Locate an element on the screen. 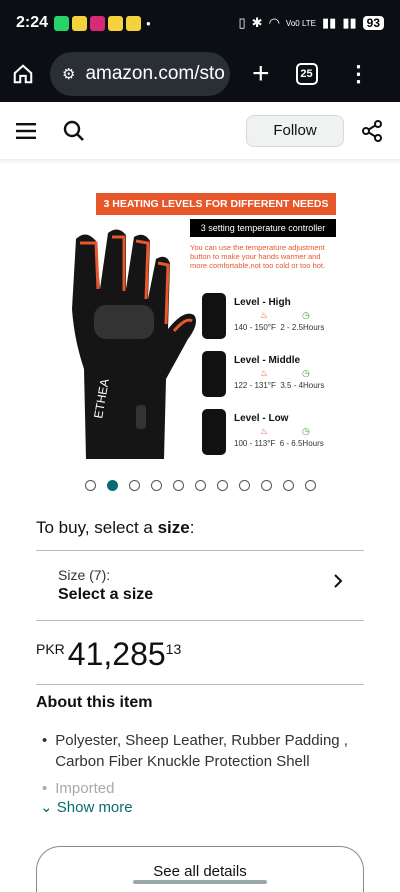 The image size is (400, 892). level-low: Level - Low ♨ ◷ 100 - 113°F 6 - 6.5Hours is located at coordinates (272, 434).